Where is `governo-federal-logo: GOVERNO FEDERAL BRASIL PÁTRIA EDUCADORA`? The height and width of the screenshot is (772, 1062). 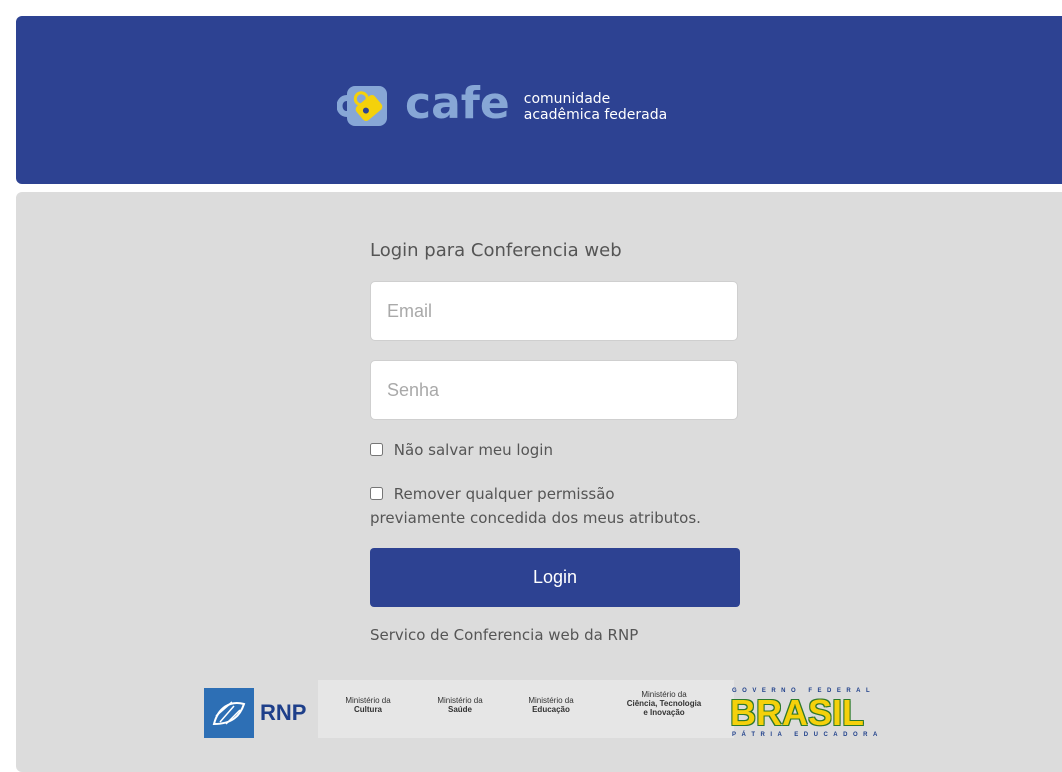
governo-federal-logo: GOVERNO FEDERAL BRASIL PÁTRIA EDUCADORA is located at coordinates (809, 714).